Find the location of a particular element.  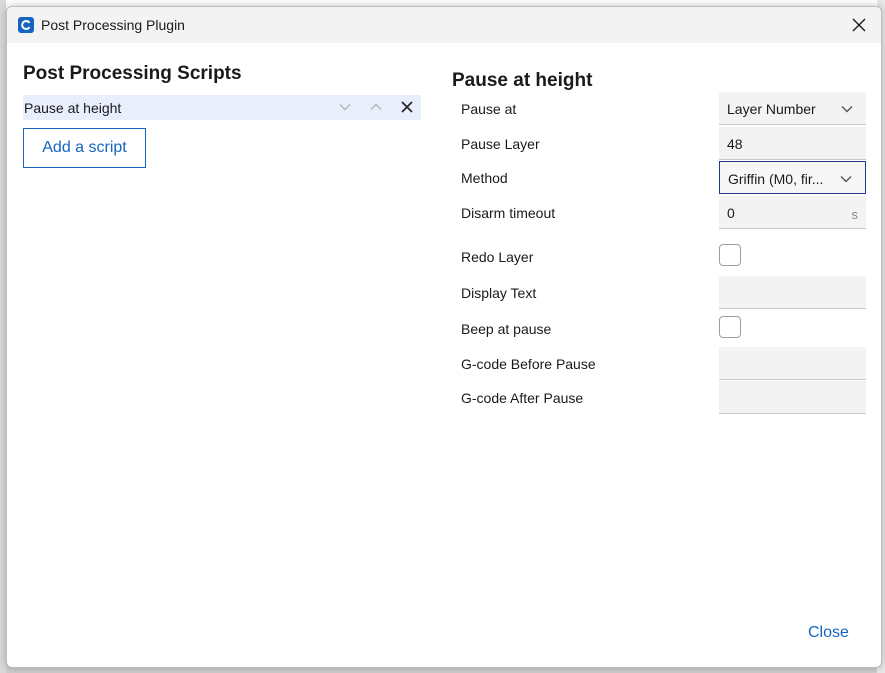

gcode-before-pause-input is located at coordinates (792, 363).